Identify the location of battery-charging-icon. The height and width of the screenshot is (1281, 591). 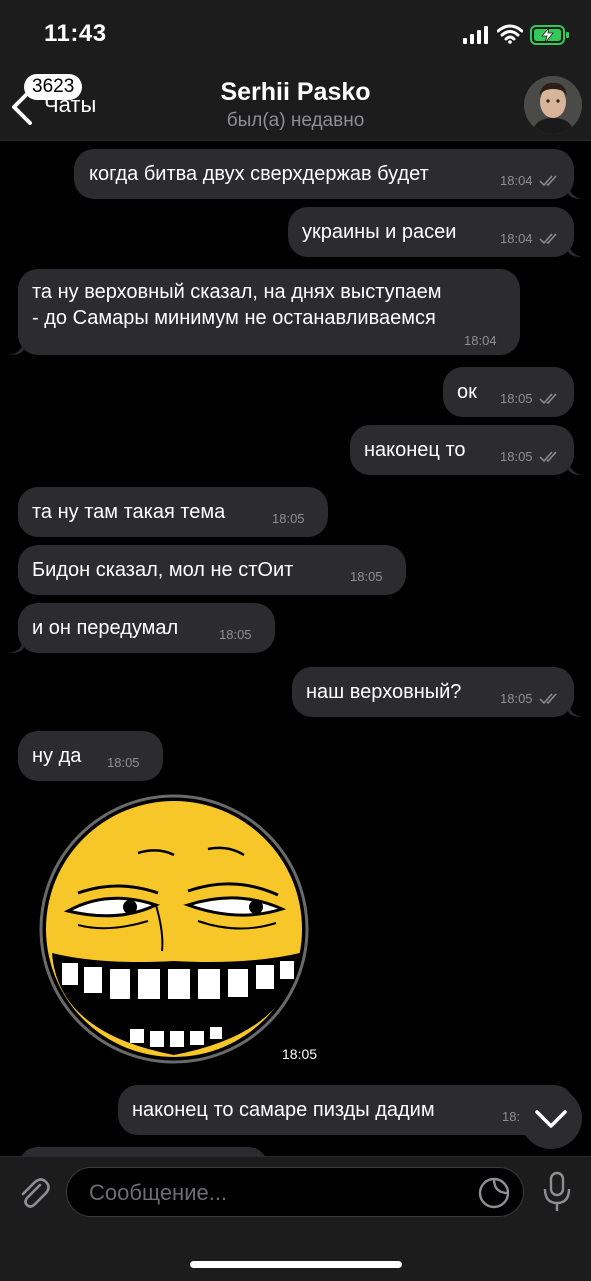
(549, 35).